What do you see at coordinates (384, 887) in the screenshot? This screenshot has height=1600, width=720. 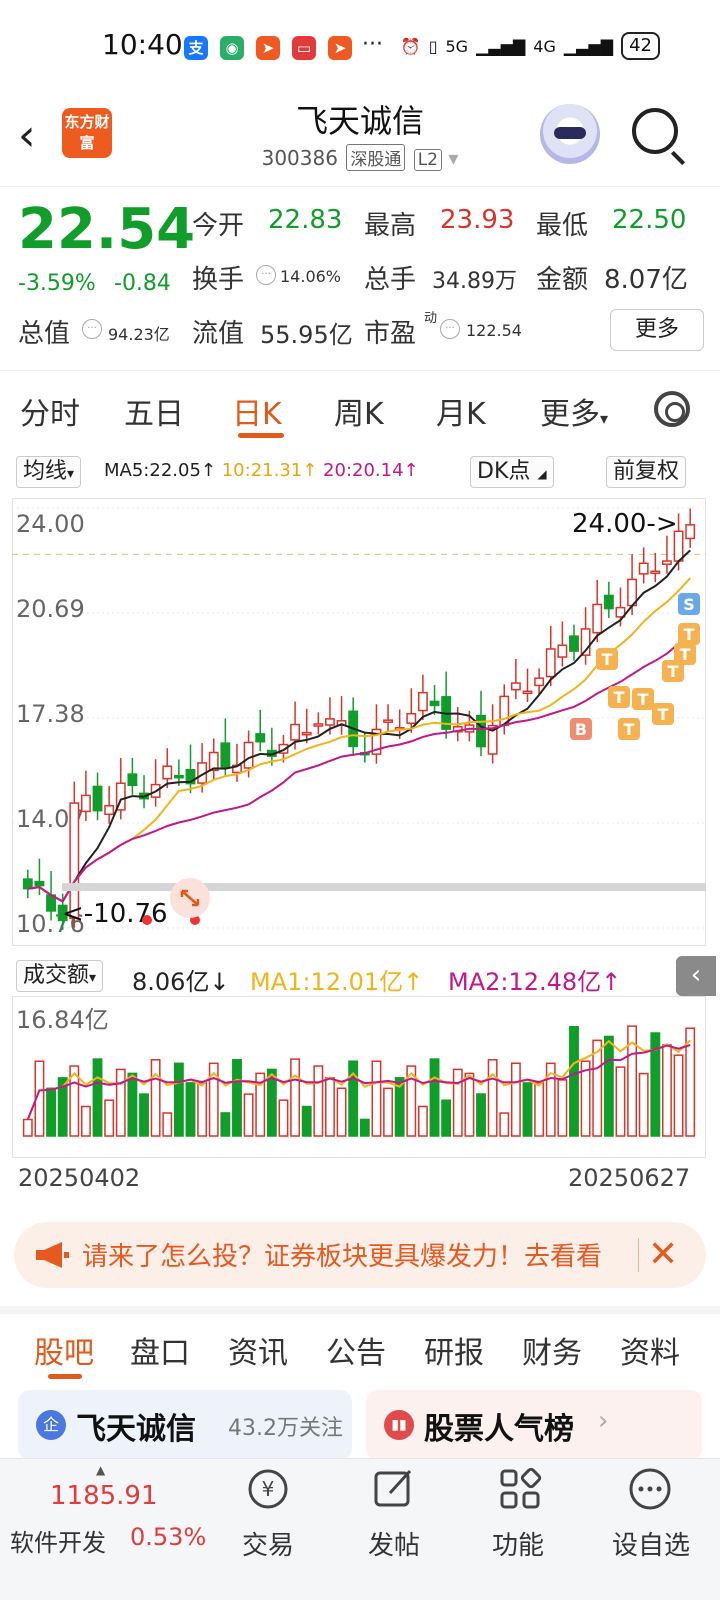 I see `support-band` at bounding box center [384, 887].